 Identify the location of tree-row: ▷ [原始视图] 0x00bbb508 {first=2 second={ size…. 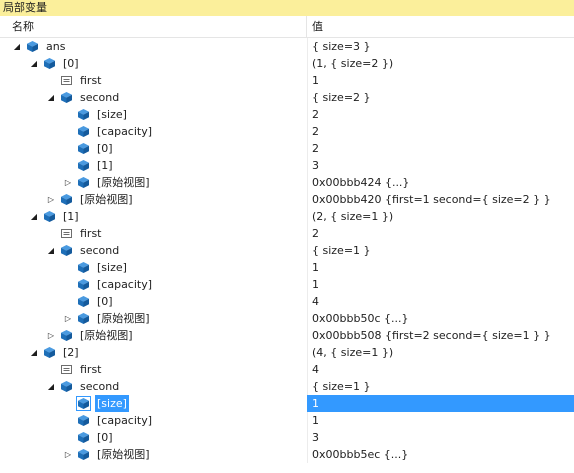
(287, 335).